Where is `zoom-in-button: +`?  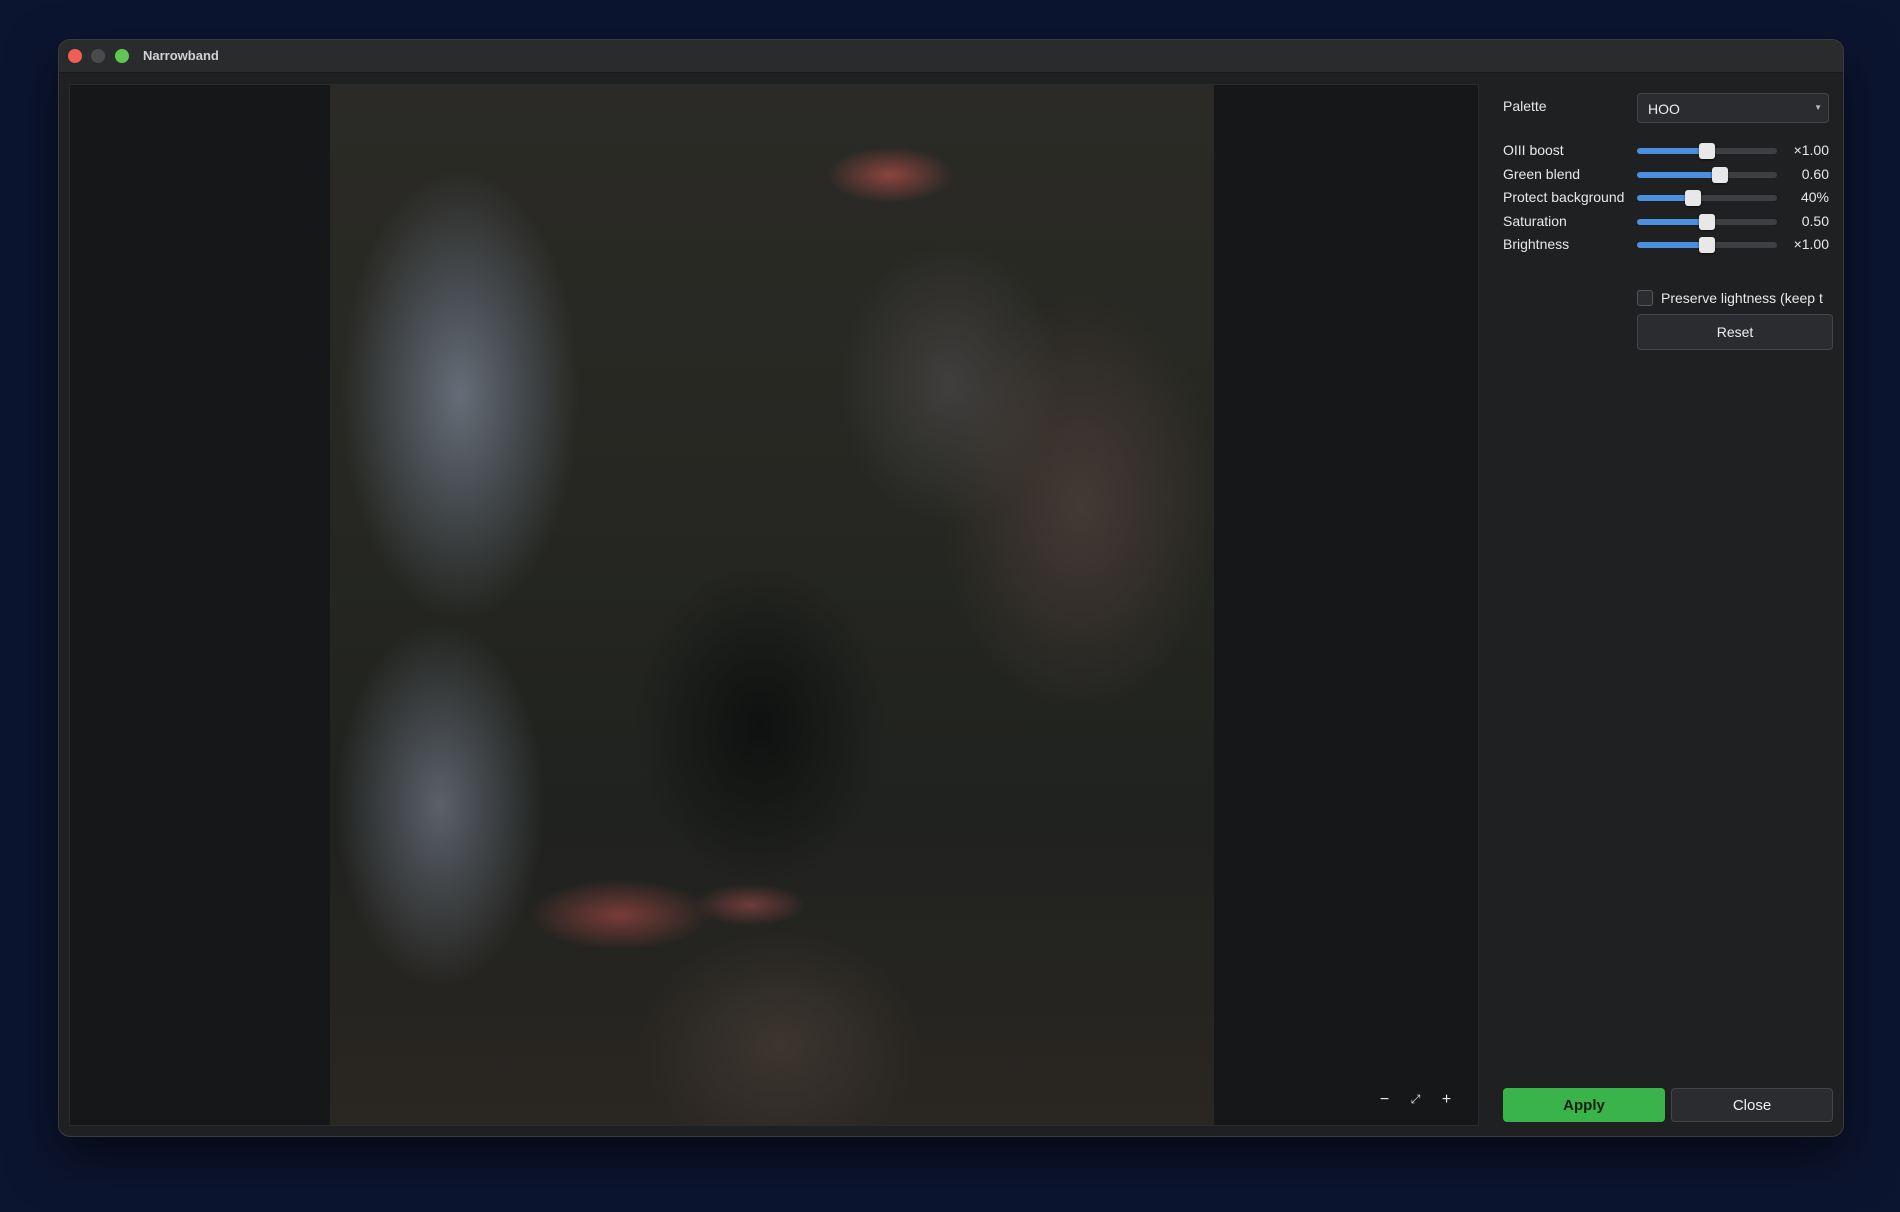 zoom-in-button: + is located at coordinates (1446, 1099).